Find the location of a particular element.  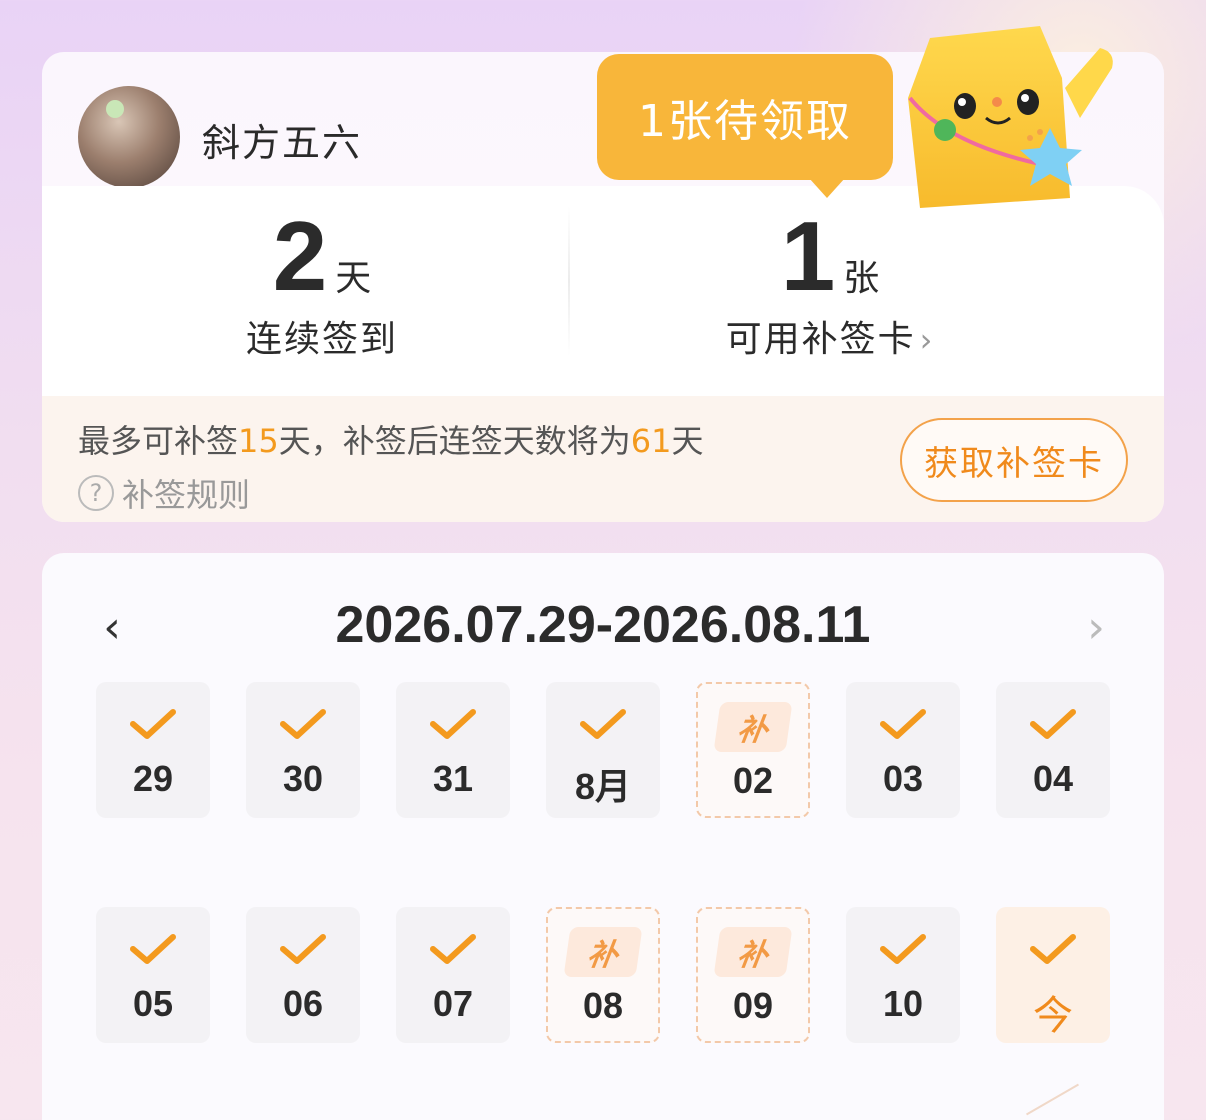

cards-value: 1 is located at coordinates (808, 256).